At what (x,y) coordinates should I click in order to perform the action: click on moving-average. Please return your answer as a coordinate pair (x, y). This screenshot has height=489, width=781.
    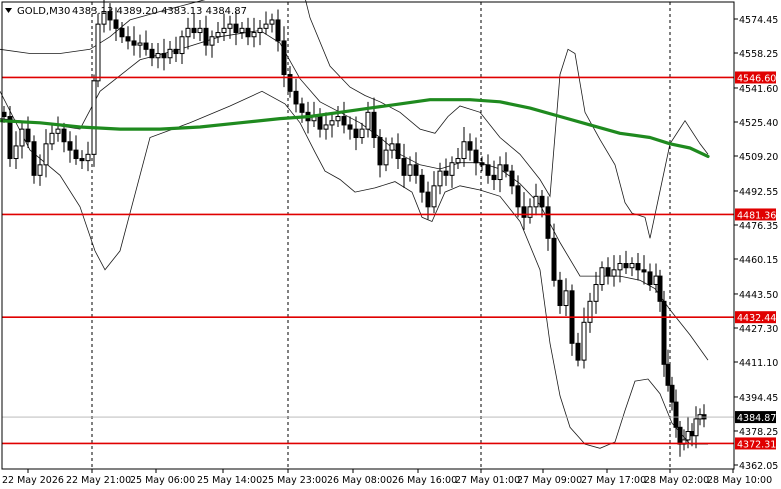
    Looking at the image, I should click on (355, 128).